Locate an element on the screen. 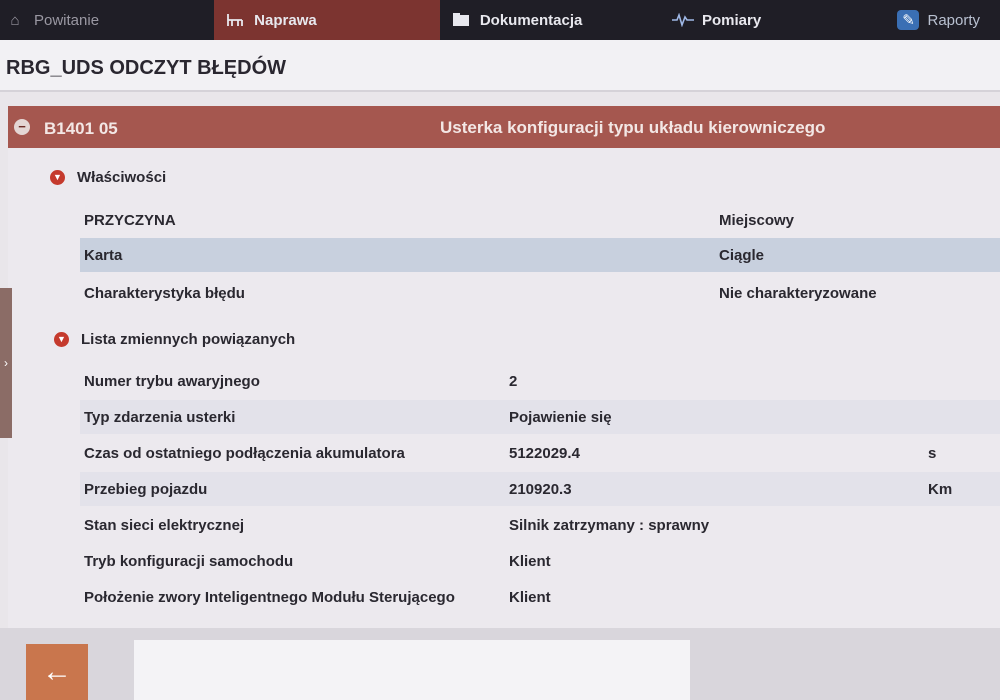 The height and width of the screenshot is (700, 1000). chevron-right-icon: › is located at coordinates (6, 363).